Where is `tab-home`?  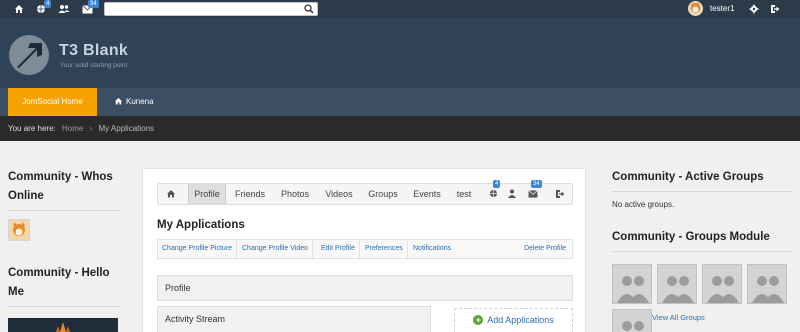 tab-home is located at coordinates (171, 194).